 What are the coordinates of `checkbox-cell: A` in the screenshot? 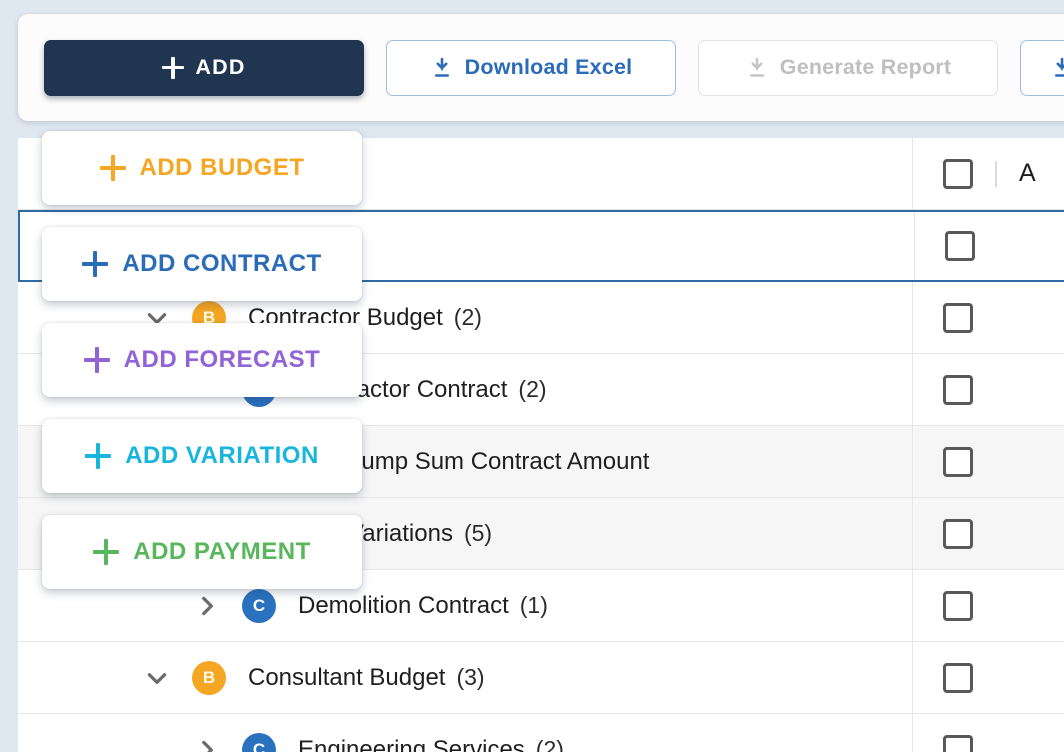 It's located at (988, 173).